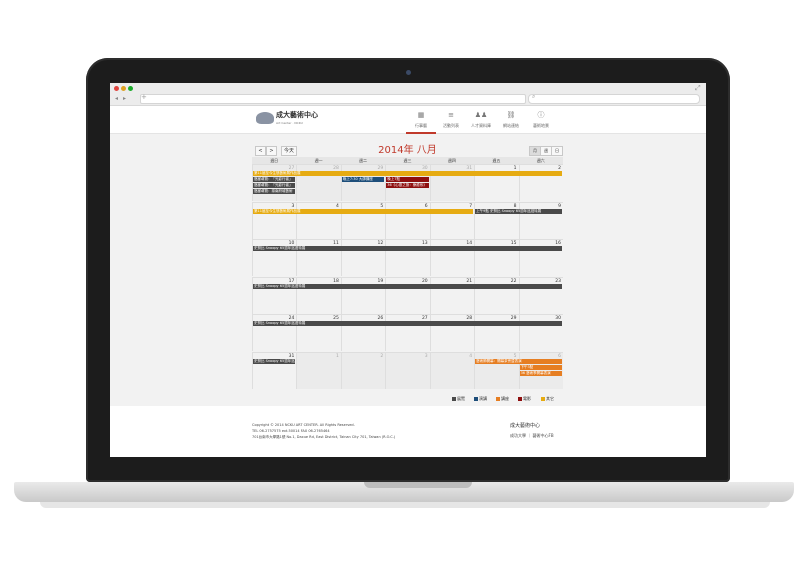 The image size is (812, 568). Describe the element at coordinates (130, 88) in the screenshot. I see `zoom-dot-icon` at that location.